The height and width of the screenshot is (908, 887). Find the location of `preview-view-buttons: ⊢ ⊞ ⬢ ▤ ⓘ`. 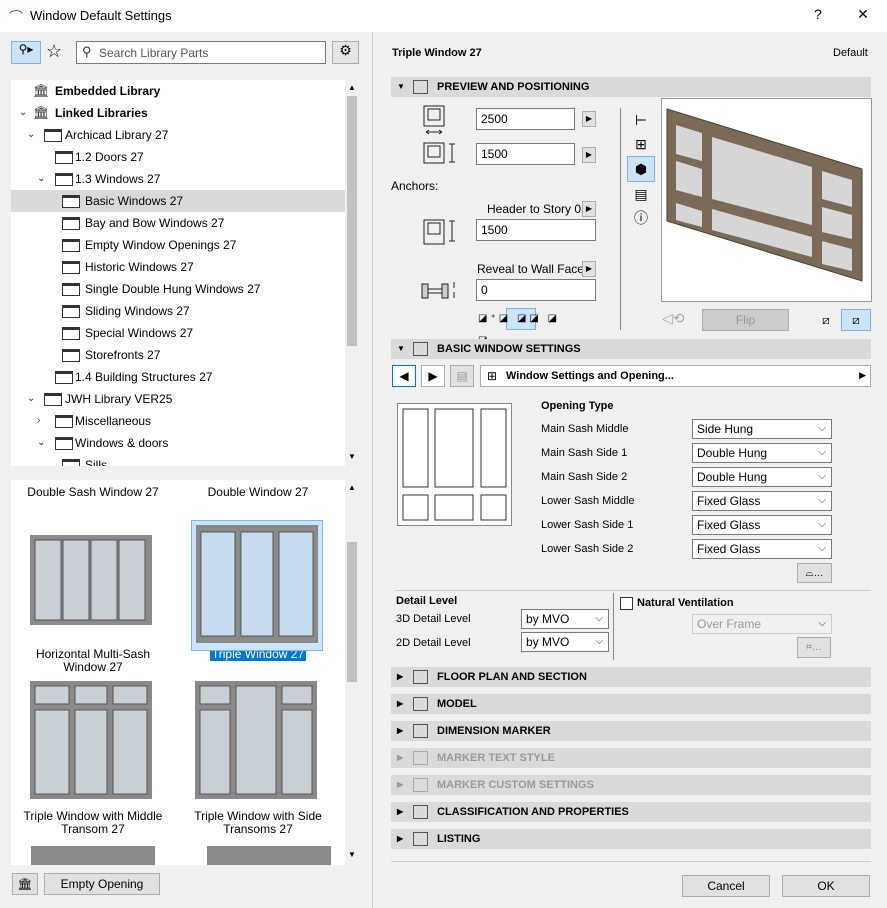

preview-view-buttons: ⊢ ⊞ ⬢ ▤ ⓘ is located at coordinates (641, 169).